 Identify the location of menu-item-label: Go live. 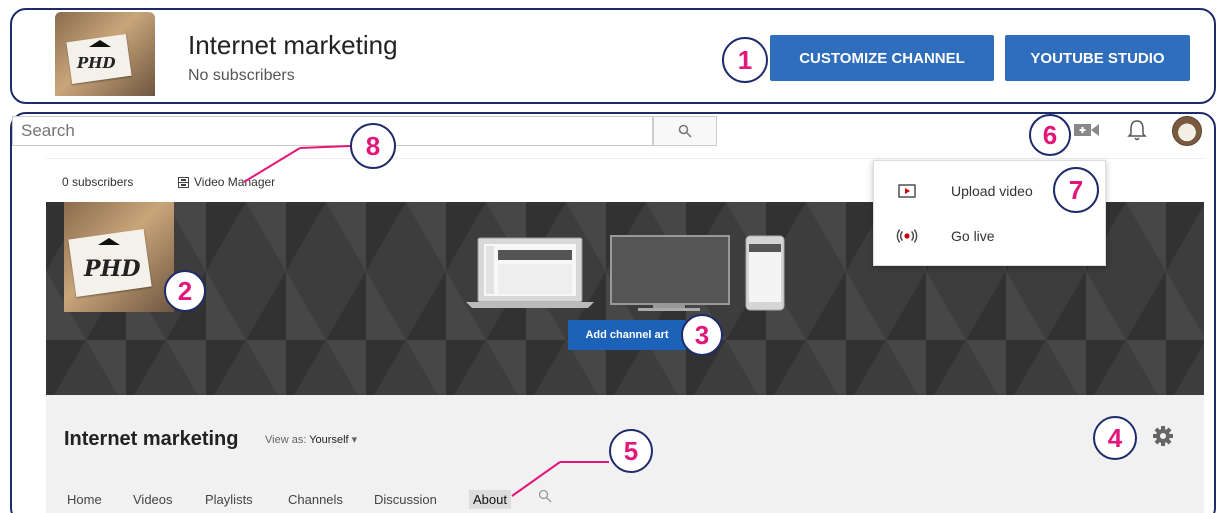
(973, 236).